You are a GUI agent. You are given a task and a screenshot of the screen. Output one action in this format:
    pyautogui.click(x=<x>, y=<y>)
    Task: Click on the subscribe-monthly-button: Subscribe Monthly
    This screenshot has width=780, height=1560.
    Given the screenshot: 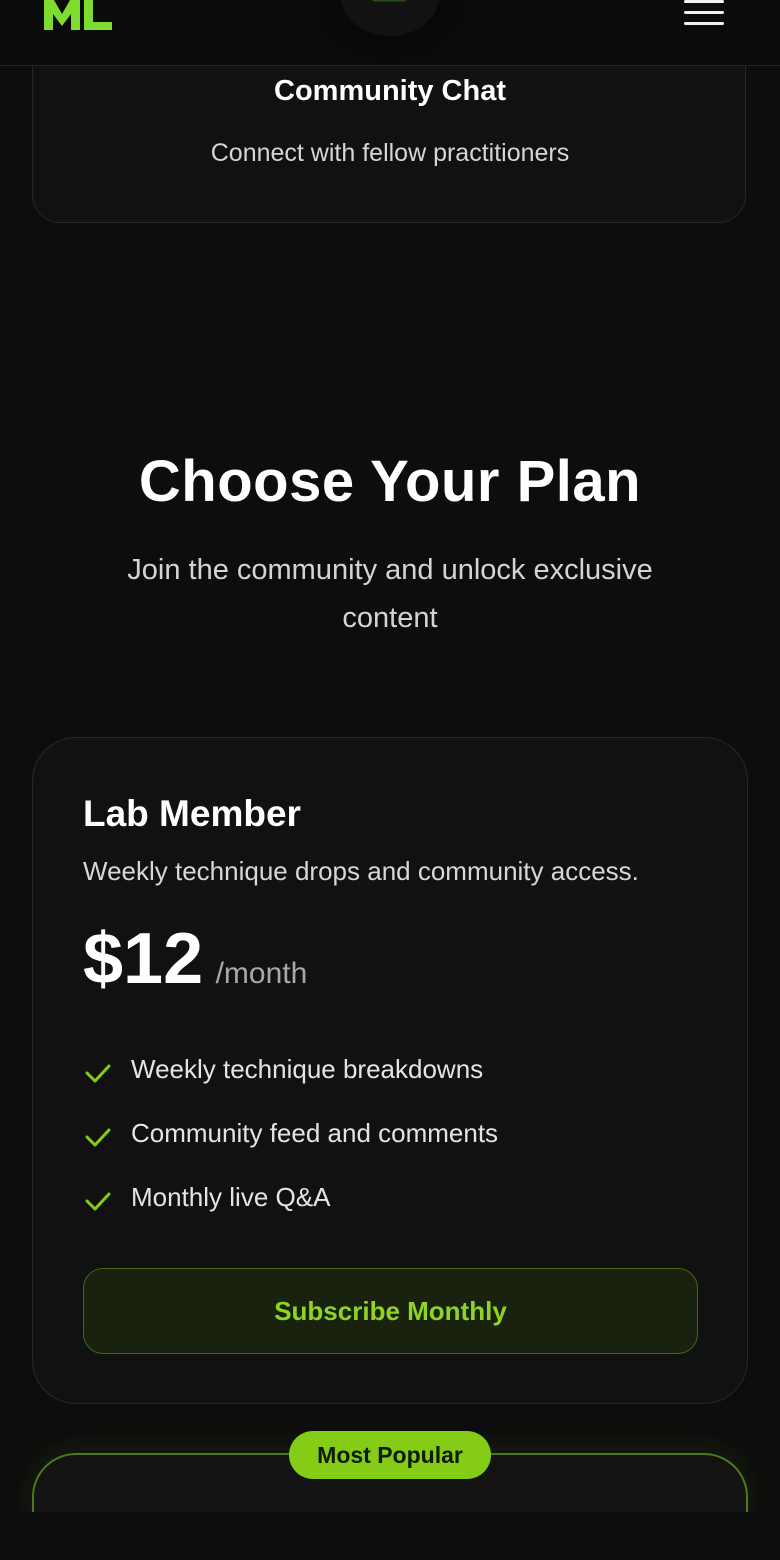 What is the action you would take?
    pyautogui.click(x=390, y=1311)
    